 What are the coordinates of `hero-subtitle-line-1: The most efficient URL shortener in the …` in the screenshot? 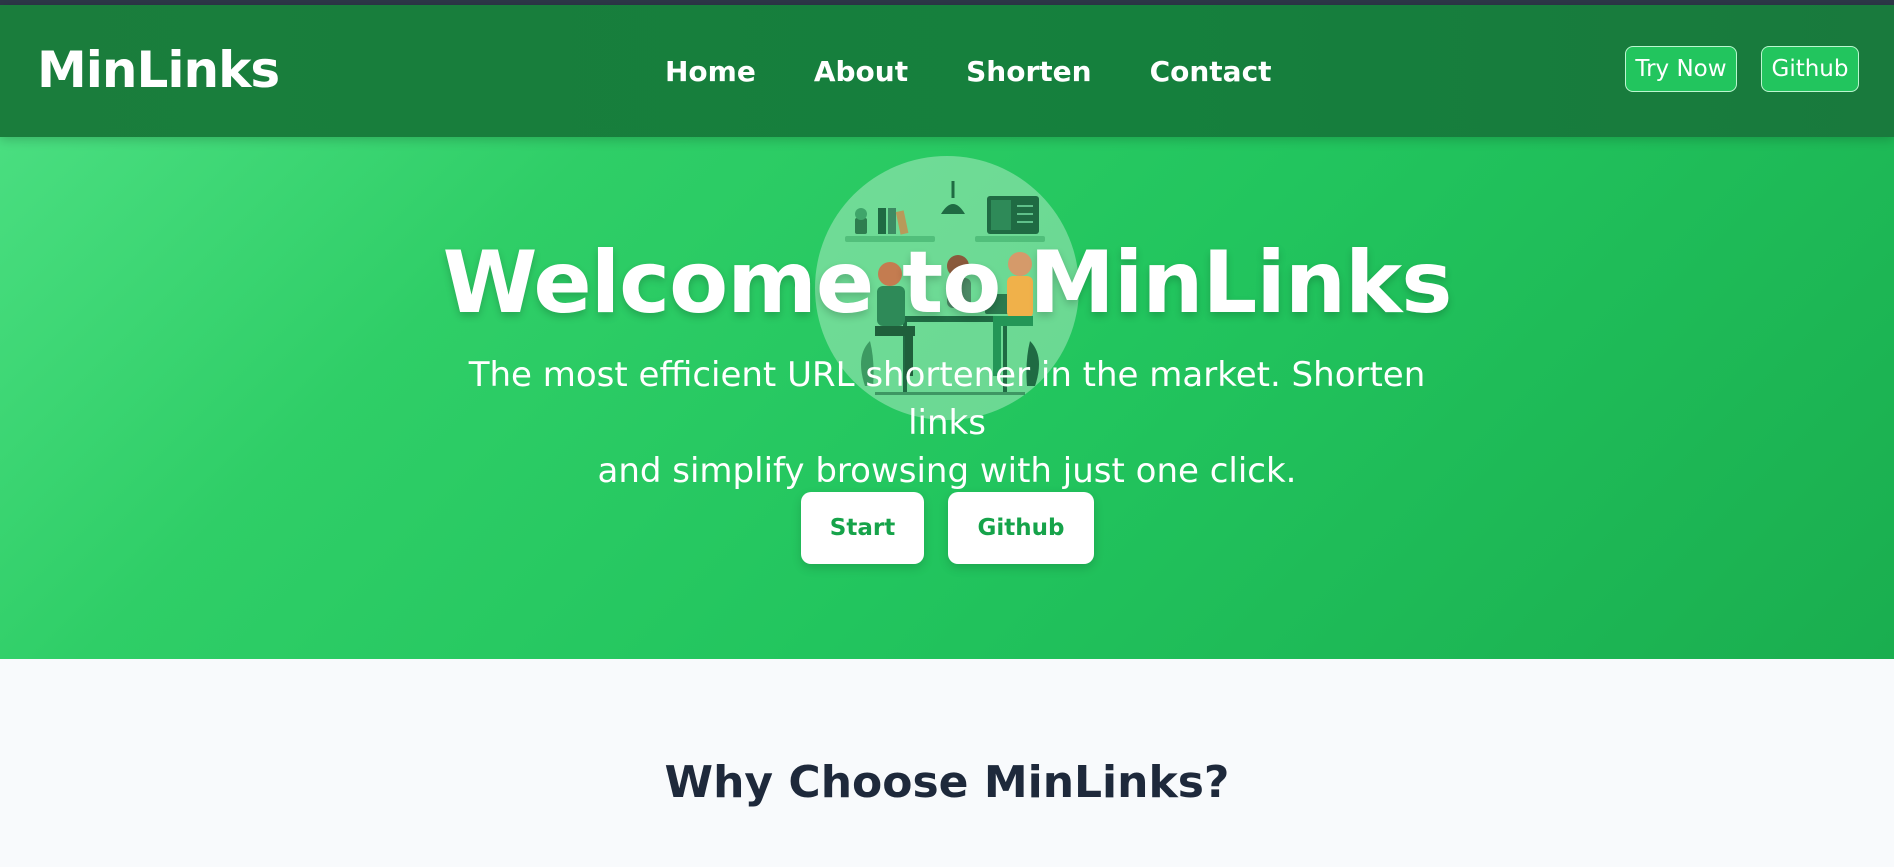 It's located at (947, 399).